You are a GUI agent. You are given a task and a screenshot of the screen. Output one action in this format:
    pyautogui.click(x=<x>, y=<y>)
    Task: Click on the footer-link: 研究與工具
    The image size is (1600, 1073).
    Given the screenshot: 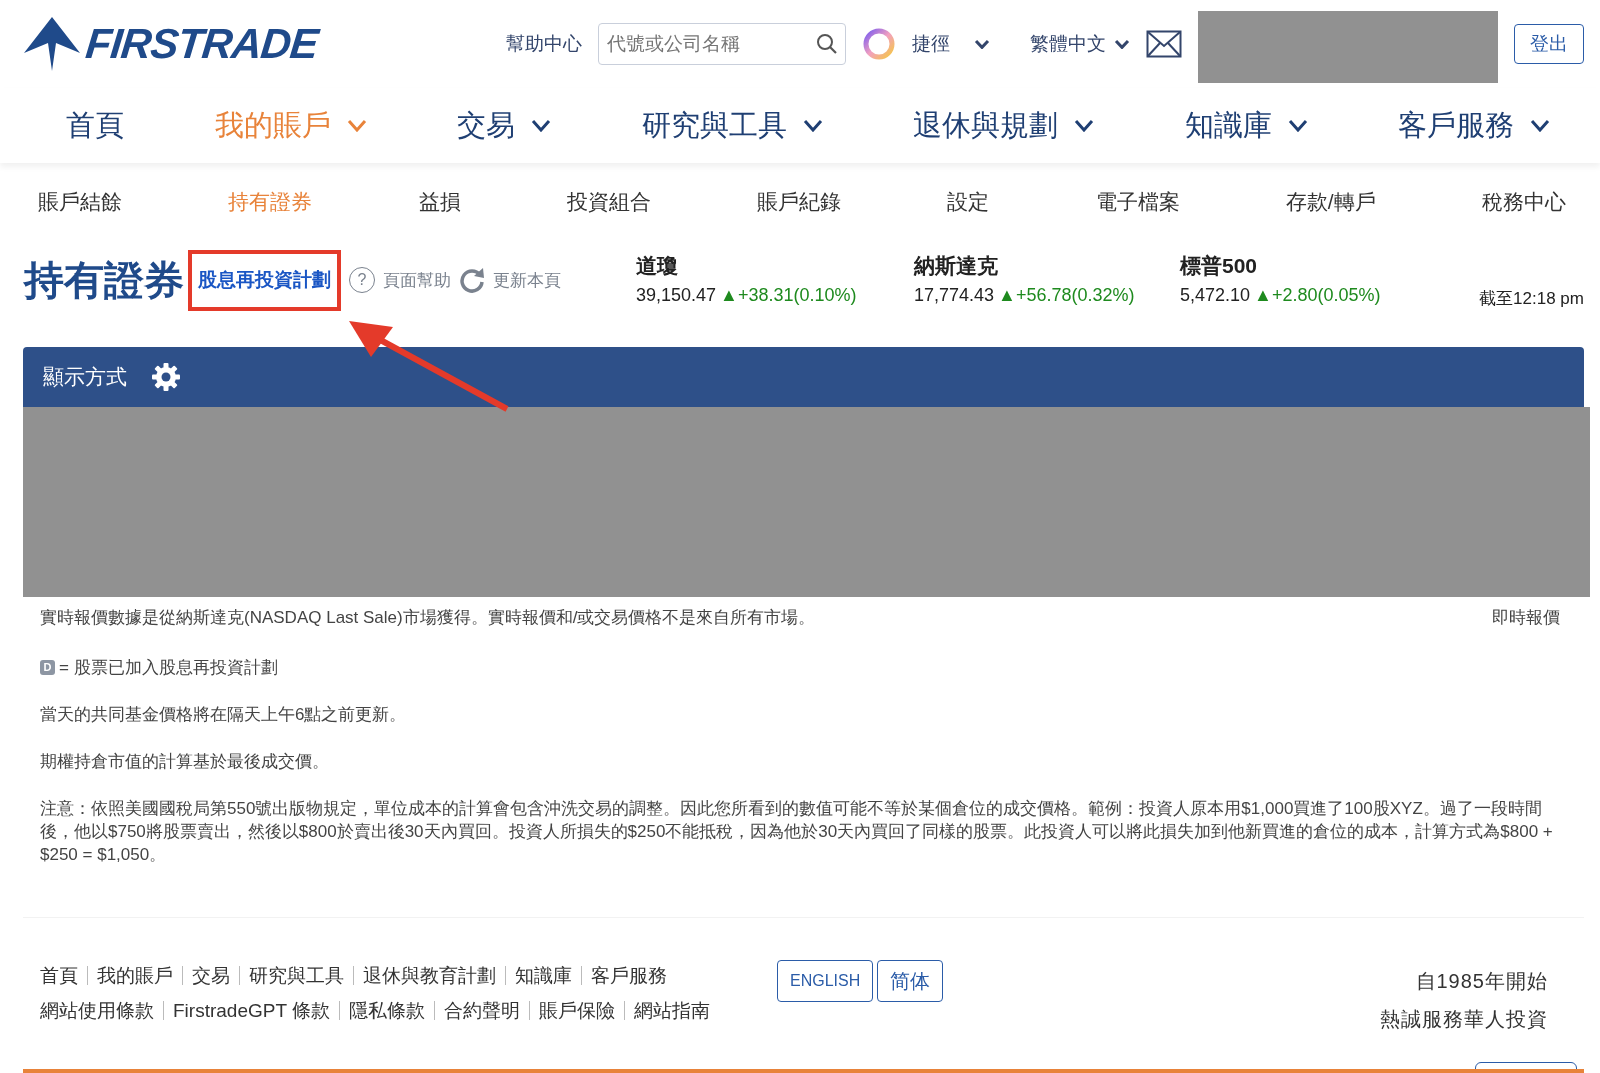 What is the action you would take?
    pyautogui.click(x=296, y=975)
    